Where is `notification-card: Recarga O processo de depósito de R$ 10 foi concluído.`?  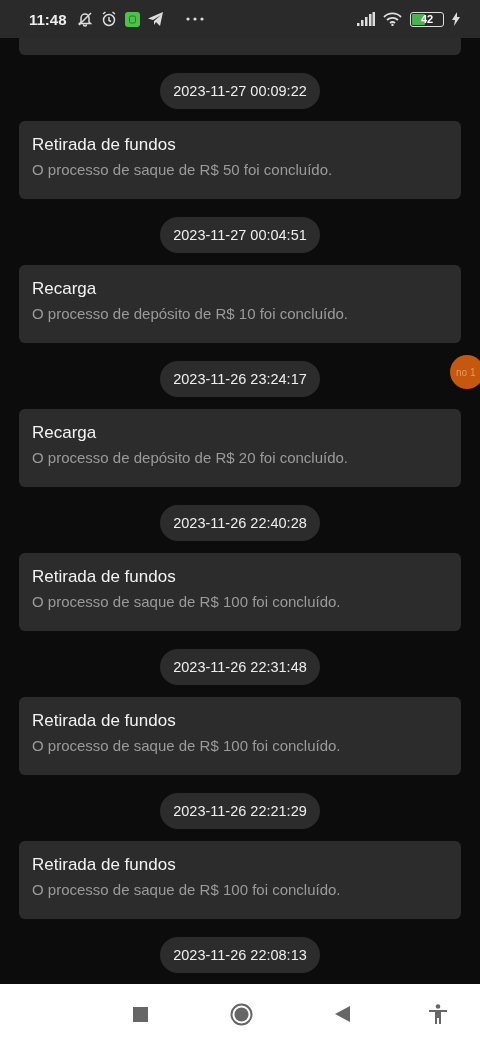 notification-card: Recarga O processo de depósito de R$ 10 foi concluído. is located at coordinates (240, 304).